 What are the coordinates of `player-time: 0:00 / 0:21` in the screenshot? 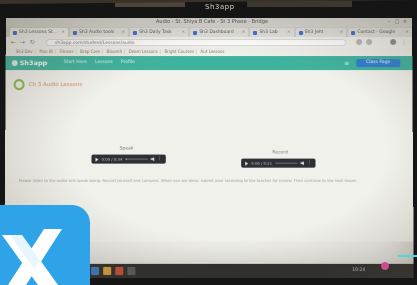 It's located at (262, 163).